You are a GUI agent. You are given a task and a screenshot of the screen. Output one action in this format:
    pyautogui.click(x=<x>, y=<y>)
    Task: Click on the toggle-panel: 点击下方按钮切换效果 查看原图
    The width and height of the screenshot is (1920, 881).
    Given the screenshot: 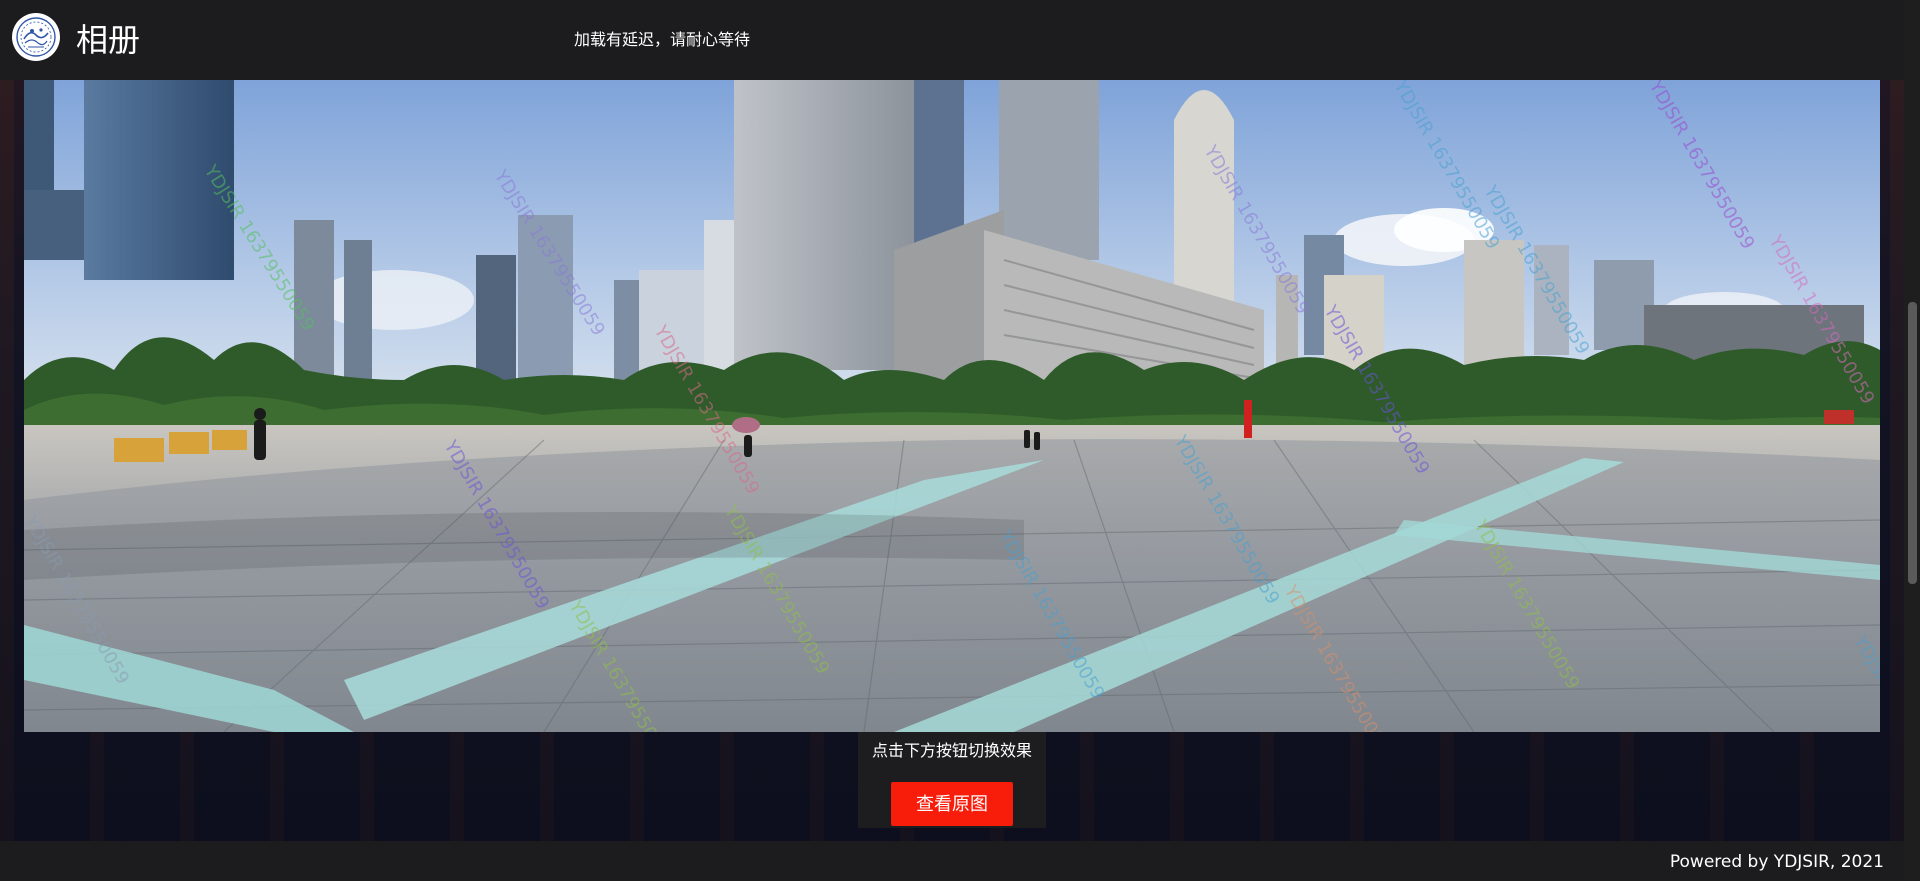 What is the action you would take?
    pyautogui.click(x=952, y=780)
    